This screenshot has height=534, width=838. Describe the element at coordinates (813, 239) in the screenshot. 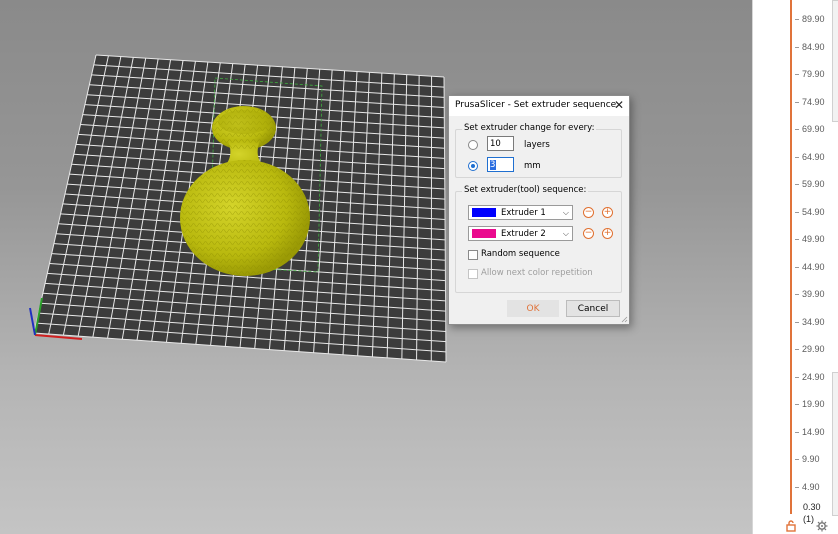

I see `layer-tick-label: 49.90` at that location.